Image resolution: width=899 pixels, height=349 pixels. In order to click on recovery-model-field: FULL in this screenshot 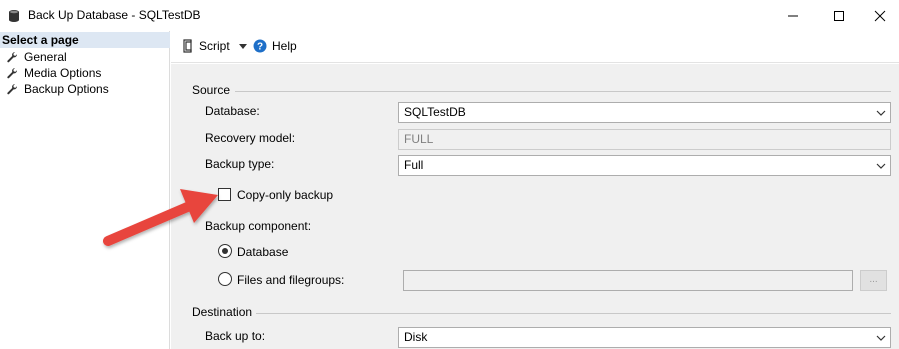, I will do `click(644, 139)`.